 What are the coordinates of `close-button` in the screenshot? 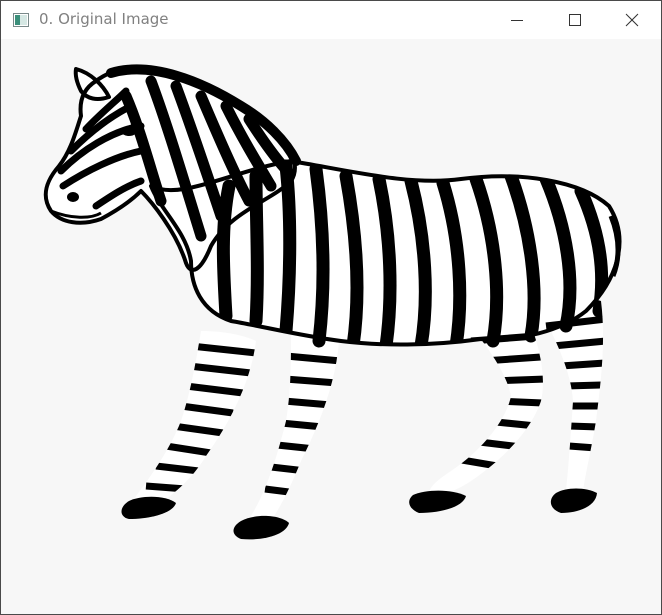 It's located at (632, 20).